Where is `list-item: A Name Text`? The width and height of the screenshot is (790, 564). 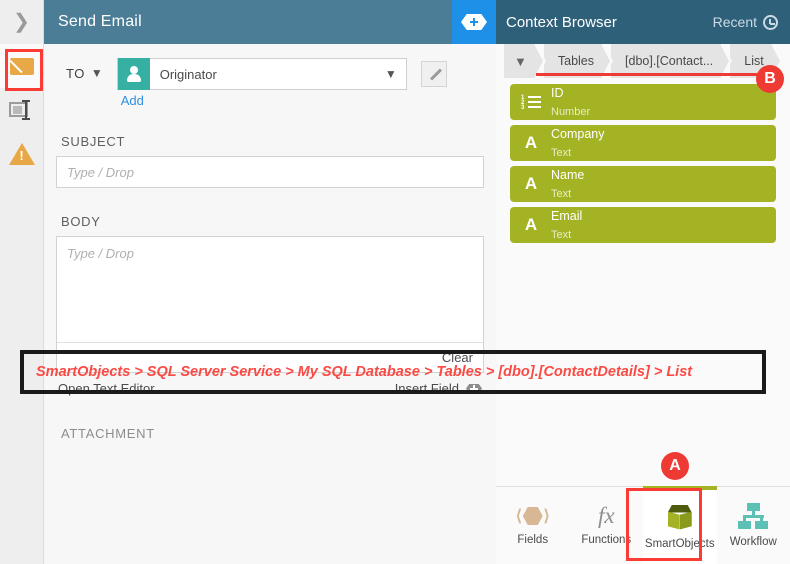
list-item: A Name Text is located at coordinates (643, 184).